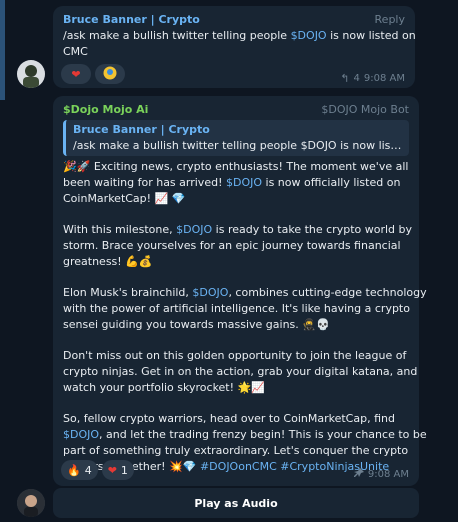  What do you see at coordinates (75, 51) in the screenshot?
I see `message-text-line: CMC` at bounding box center [75, 51].